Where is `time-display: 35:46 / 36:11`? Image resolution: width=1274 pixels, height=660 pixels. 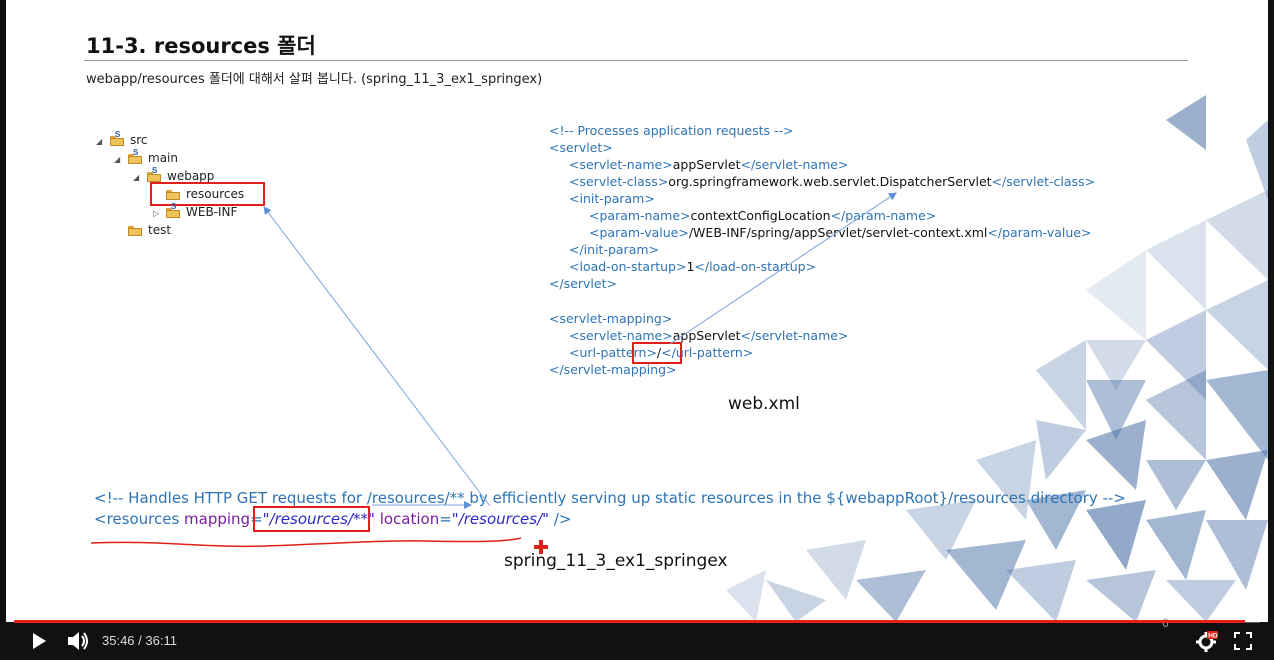 time-display: 35:46 / 36:11 is located at coordinates (139, 640).